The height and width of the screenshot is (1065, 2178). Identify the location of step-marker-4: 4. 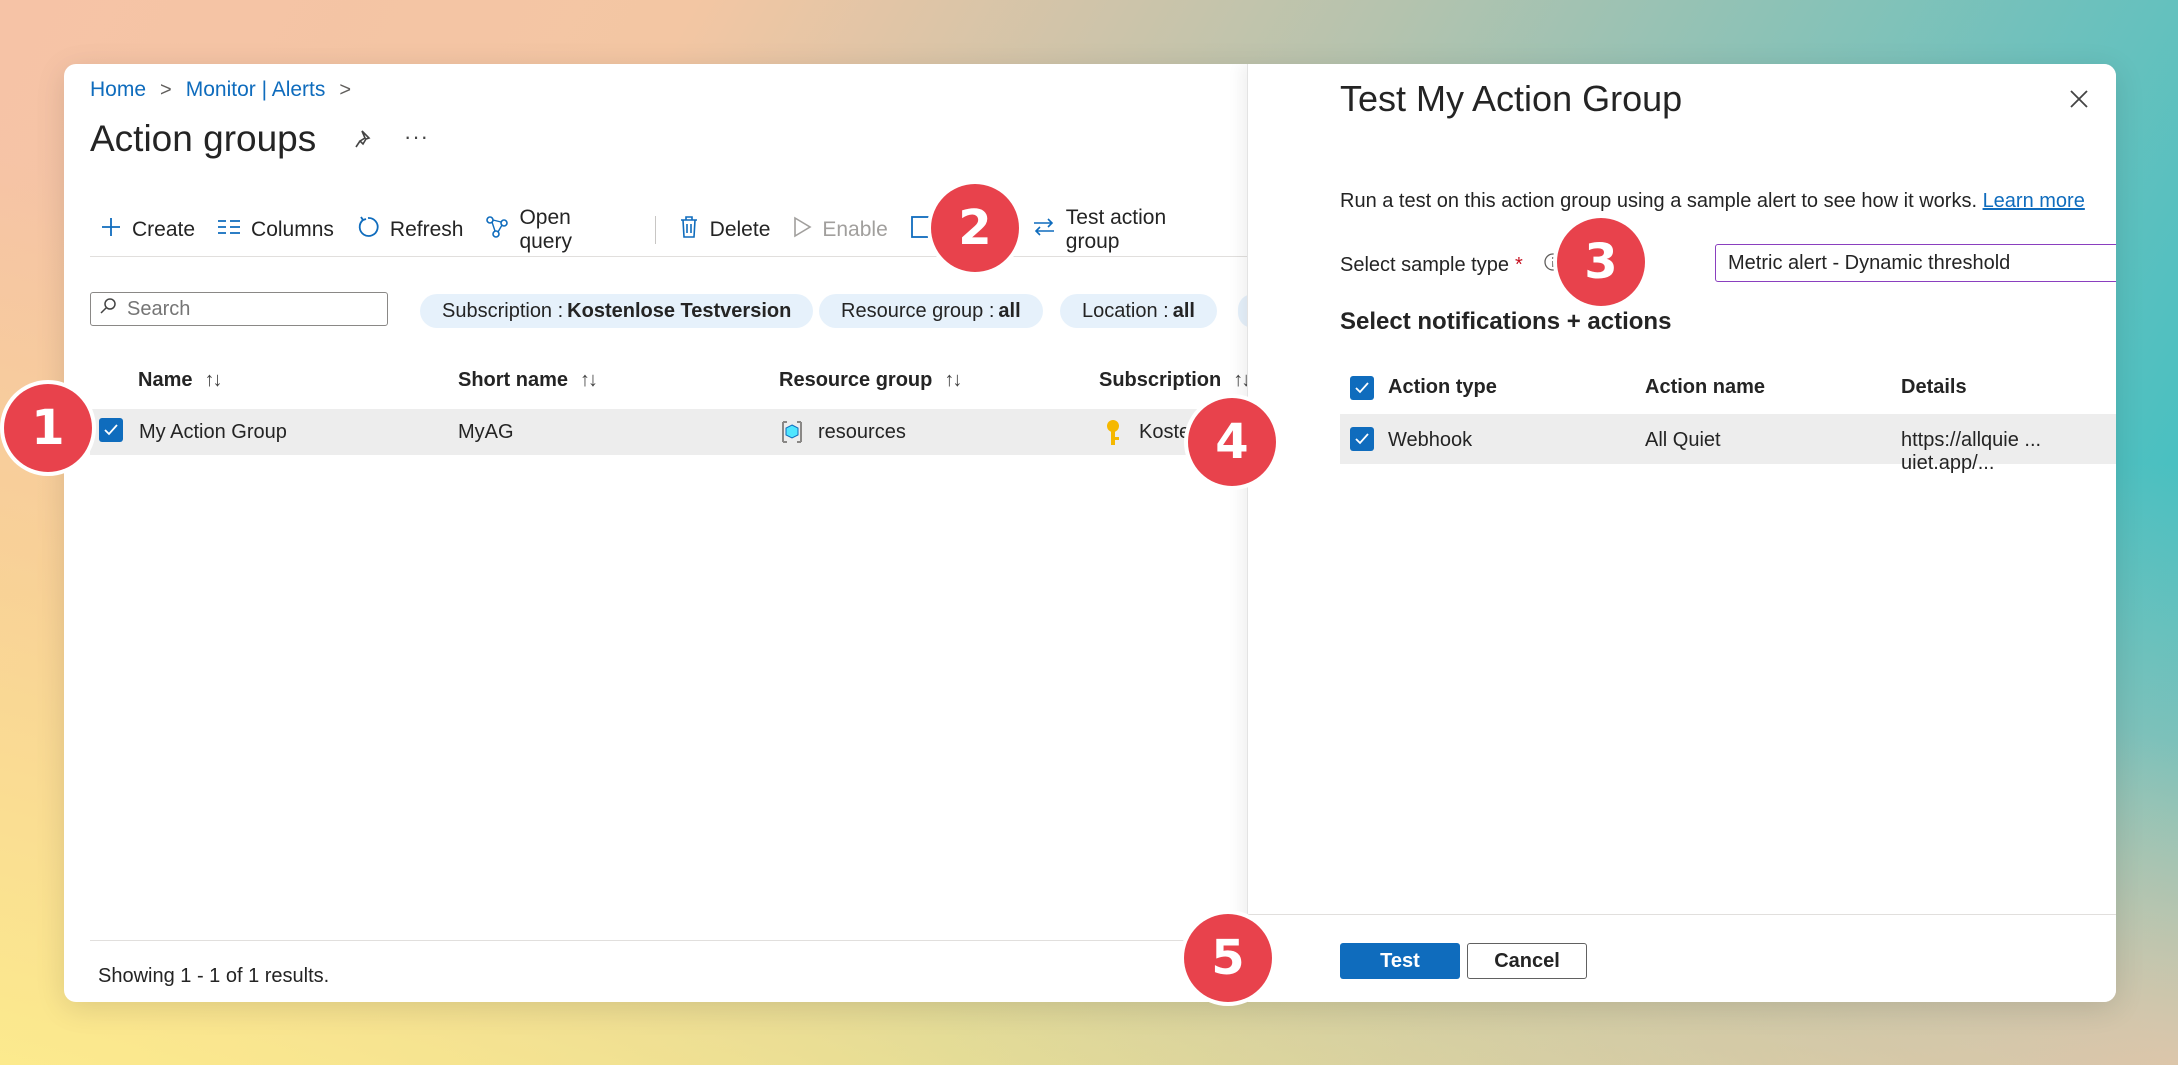
(1232, 442).